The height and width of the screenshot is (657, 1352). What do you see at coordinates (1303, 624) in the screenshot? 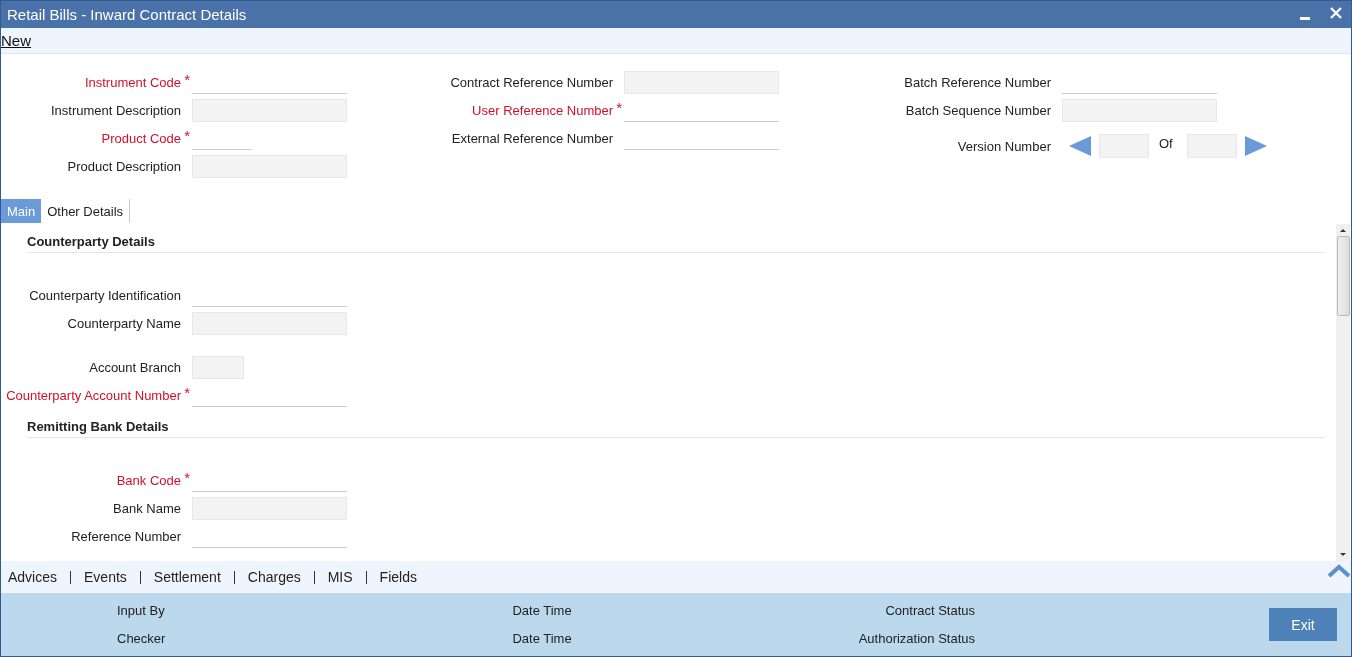
I see `exit-button: Exit` at bounding box center [1303, 624].